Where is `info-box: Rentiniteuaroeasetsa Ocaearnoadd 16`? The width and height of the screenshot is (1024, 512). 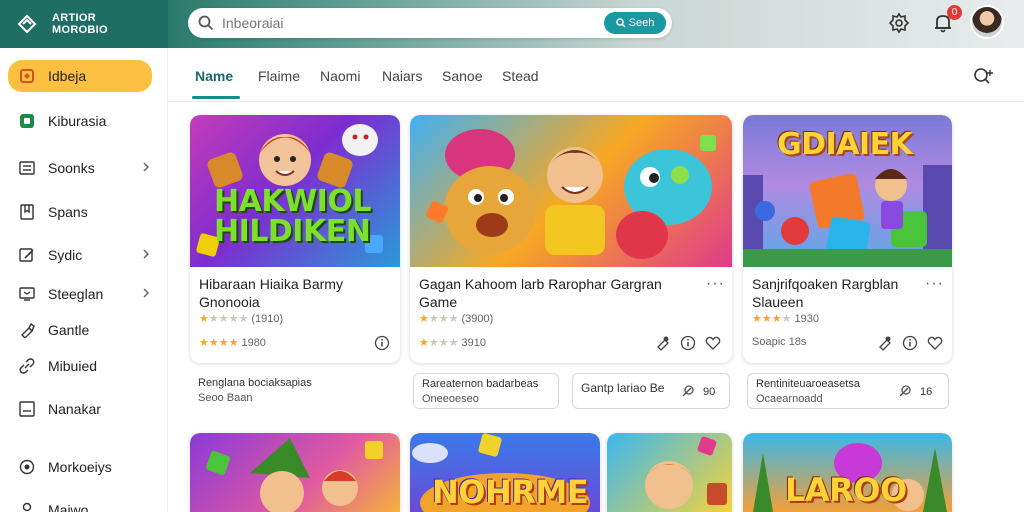
info-box: Rentiniteuaroeasetsa Ocaearnoadd 16 is located at coordinates (848, 391).